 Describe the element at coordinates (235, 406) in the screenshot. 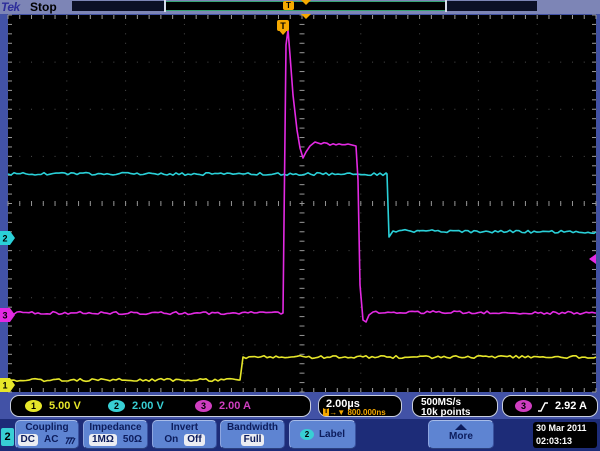

I see `ch3-scale: 2.00 A` at that location.